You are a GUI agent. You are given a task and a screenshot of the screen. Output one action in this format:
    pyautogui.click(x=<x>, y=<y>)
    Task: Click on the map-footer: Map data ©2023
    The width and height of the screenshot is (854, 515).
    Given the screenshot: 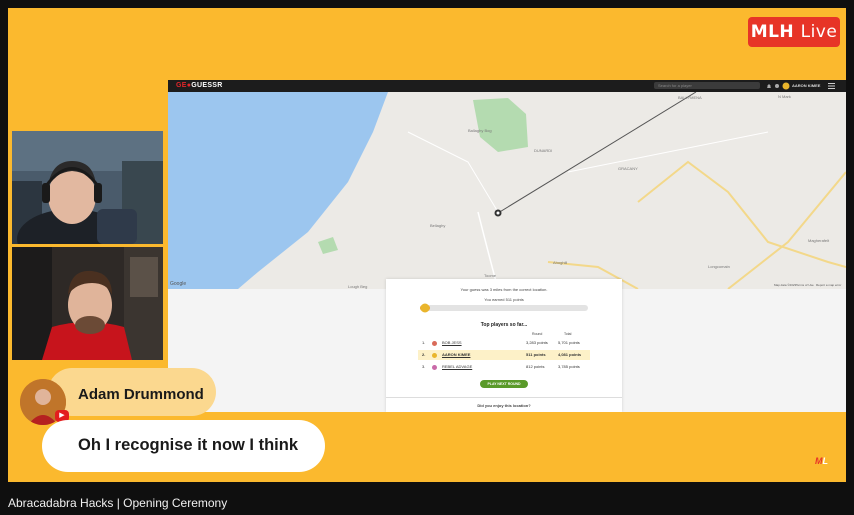 What is the action you would take?
    pyautogui.click(x=785, y=285)
    